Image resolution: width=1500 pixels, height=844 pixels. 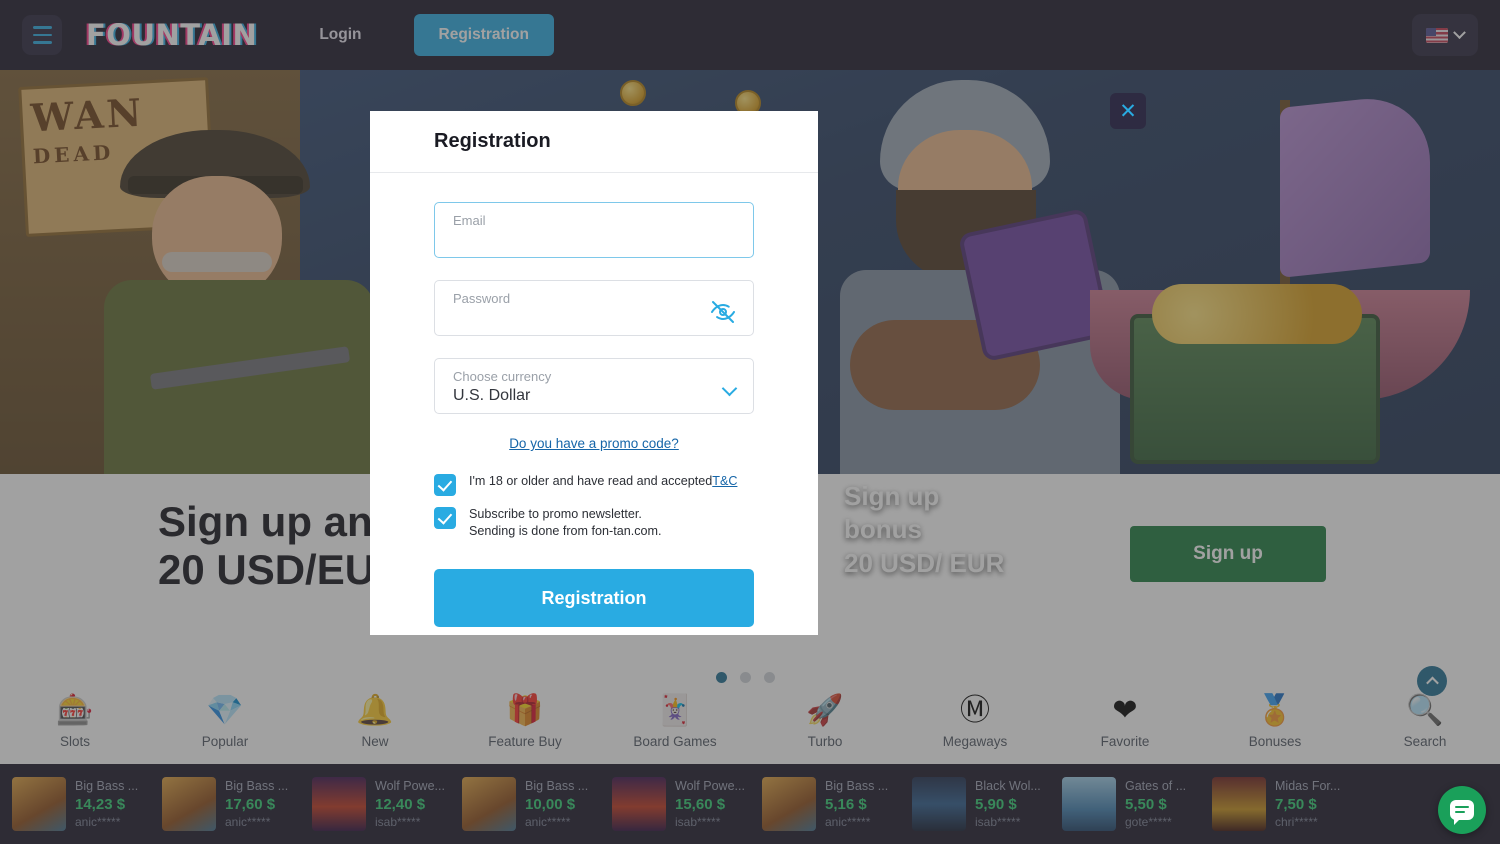 What do you see at coordinates (723, 314) in the screenshot?
I see `eye-off-icon` at bounding box center [723, 314].